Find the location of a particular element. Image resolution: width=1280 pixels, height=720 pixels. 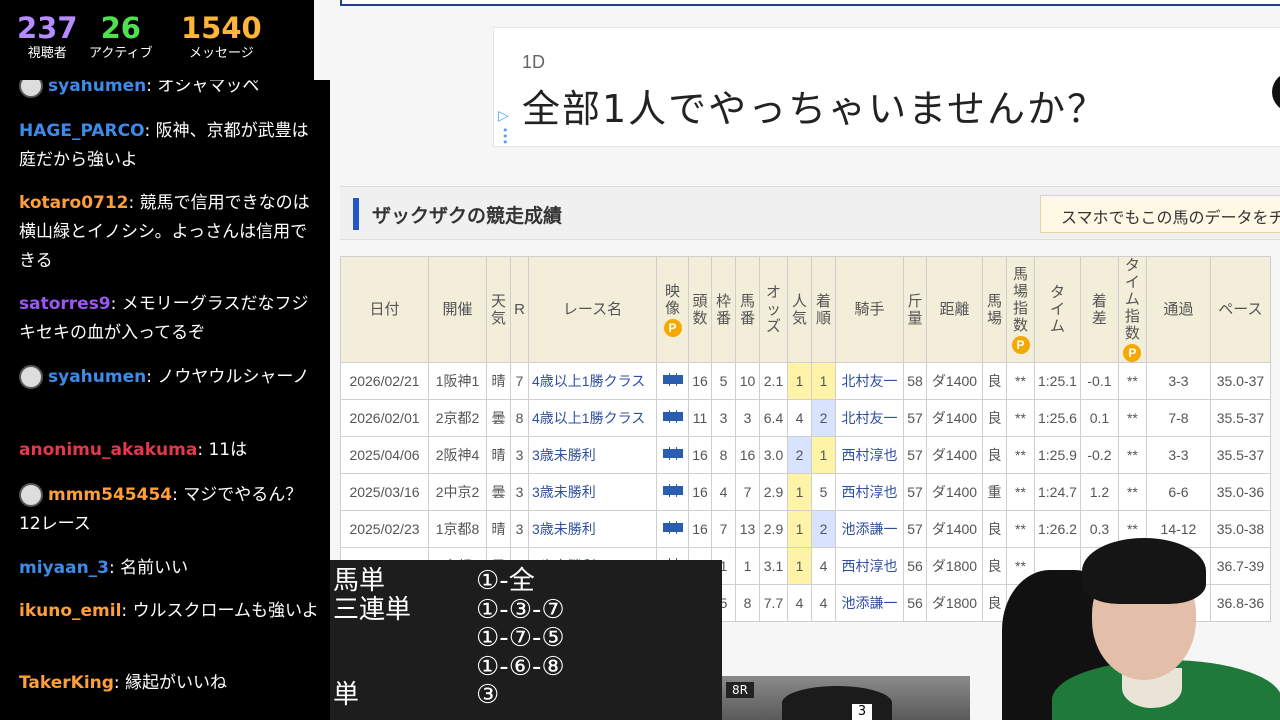

column-header: 馬場 is located at coordinates (994, 309).